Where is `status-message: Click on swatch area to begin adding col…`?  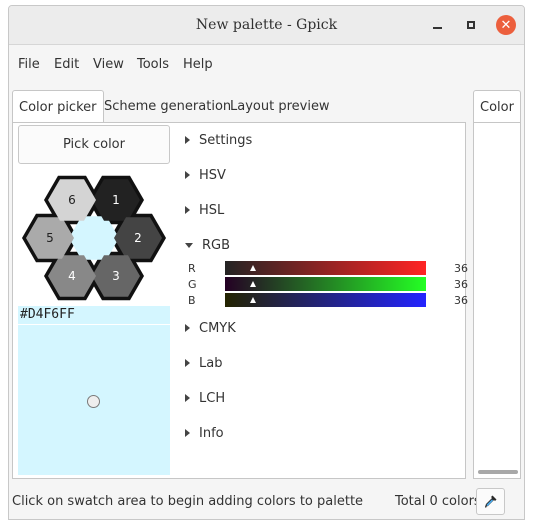
status-message: Click on swatch area to begin adding col… is located at coordinates (188, 501).